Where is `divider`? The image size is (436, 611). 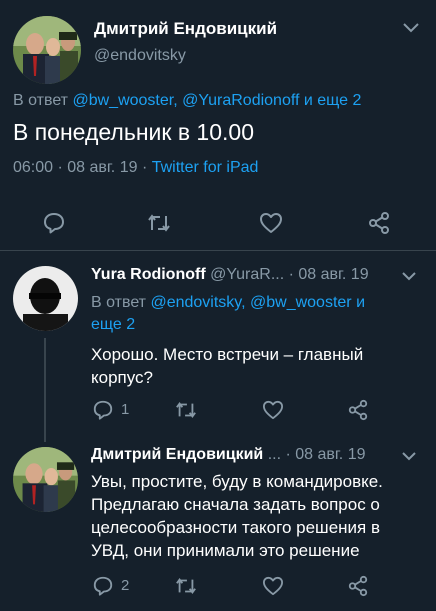
divider is located at coordinates (218, 250).